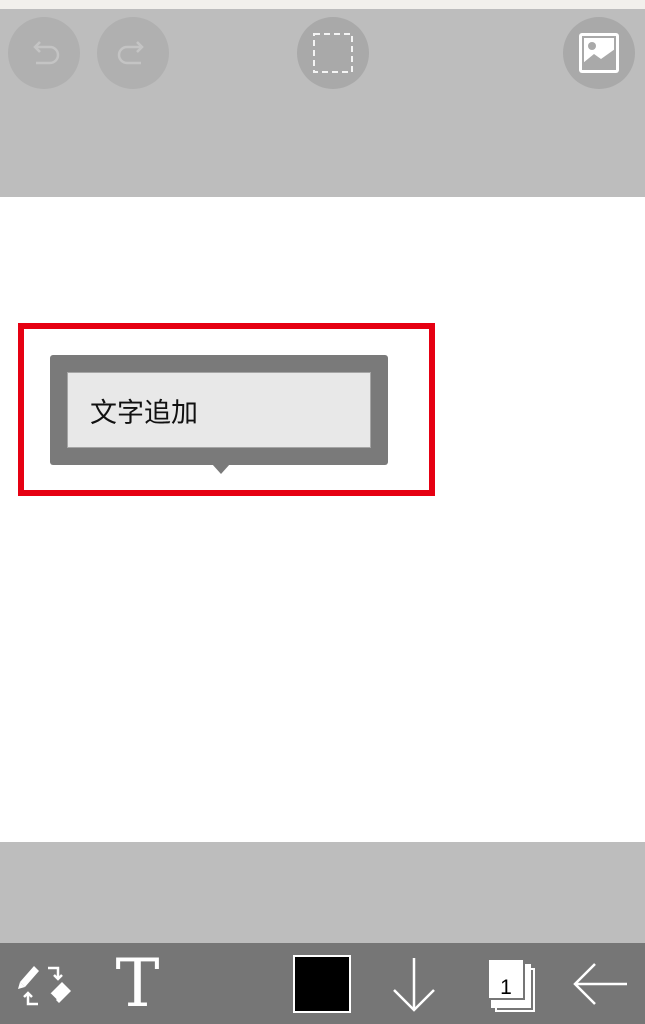 The width and height of the screenshot is (645, 1024). What do you see at coordinates (144, 413) in the screenshot?
I see `add-text-label: 文字追加` at bounding box center [144, 413].